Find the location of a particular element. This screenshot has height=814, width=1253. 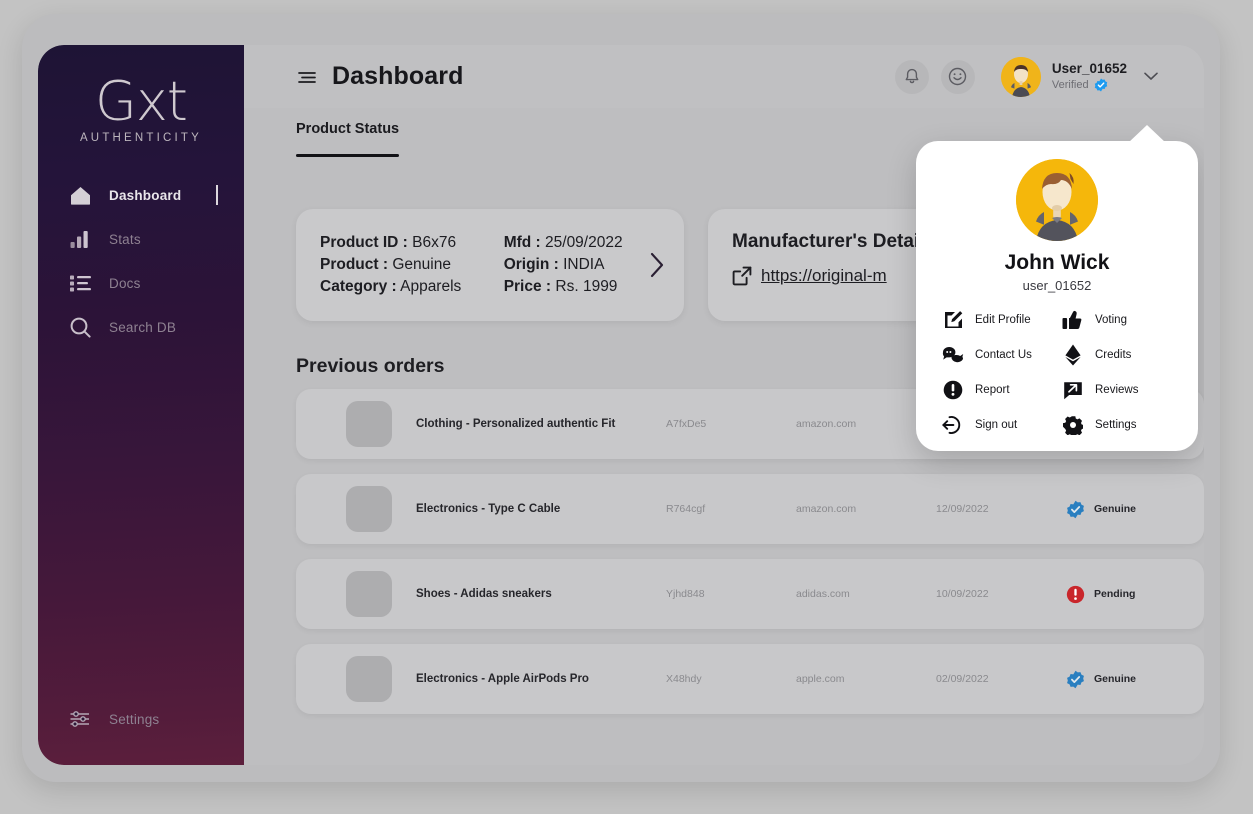

menu-item-voting: Voting is located at coordinates (1117, 320).